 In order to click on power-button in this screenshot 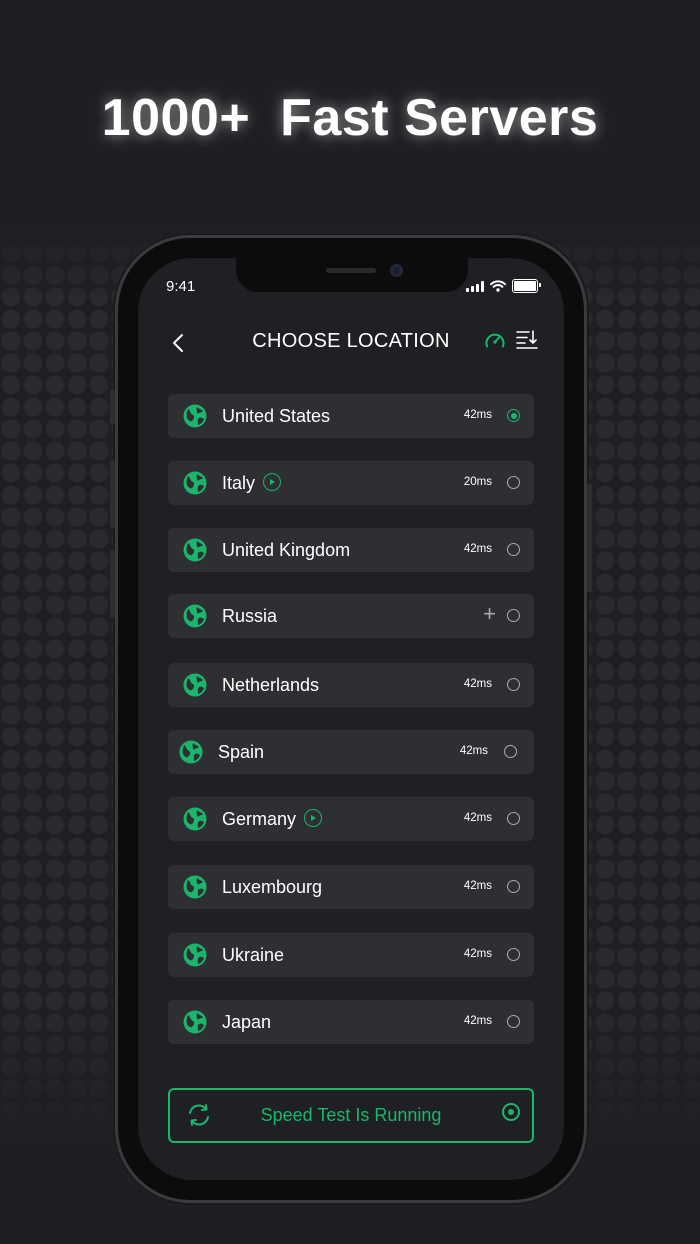, I will do `click(589, 538)`.